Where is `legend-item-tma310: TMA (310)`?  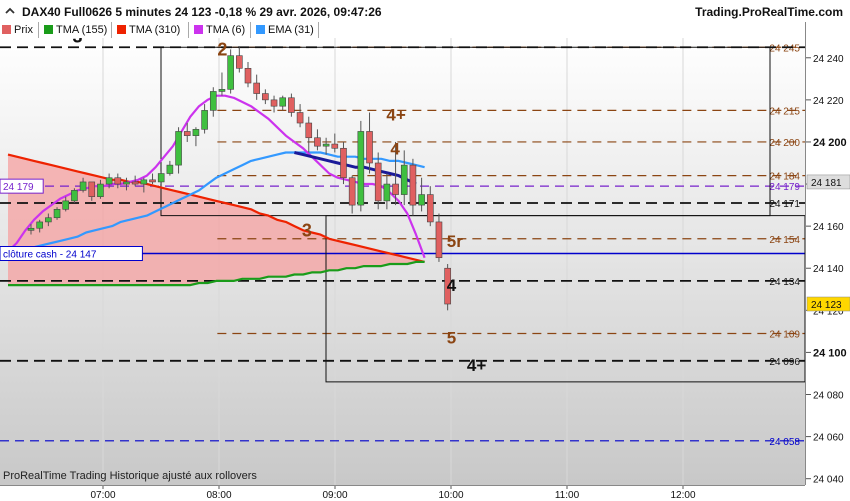 legend-item-tma310: TMA (310) is located at coordinates (147, 30).